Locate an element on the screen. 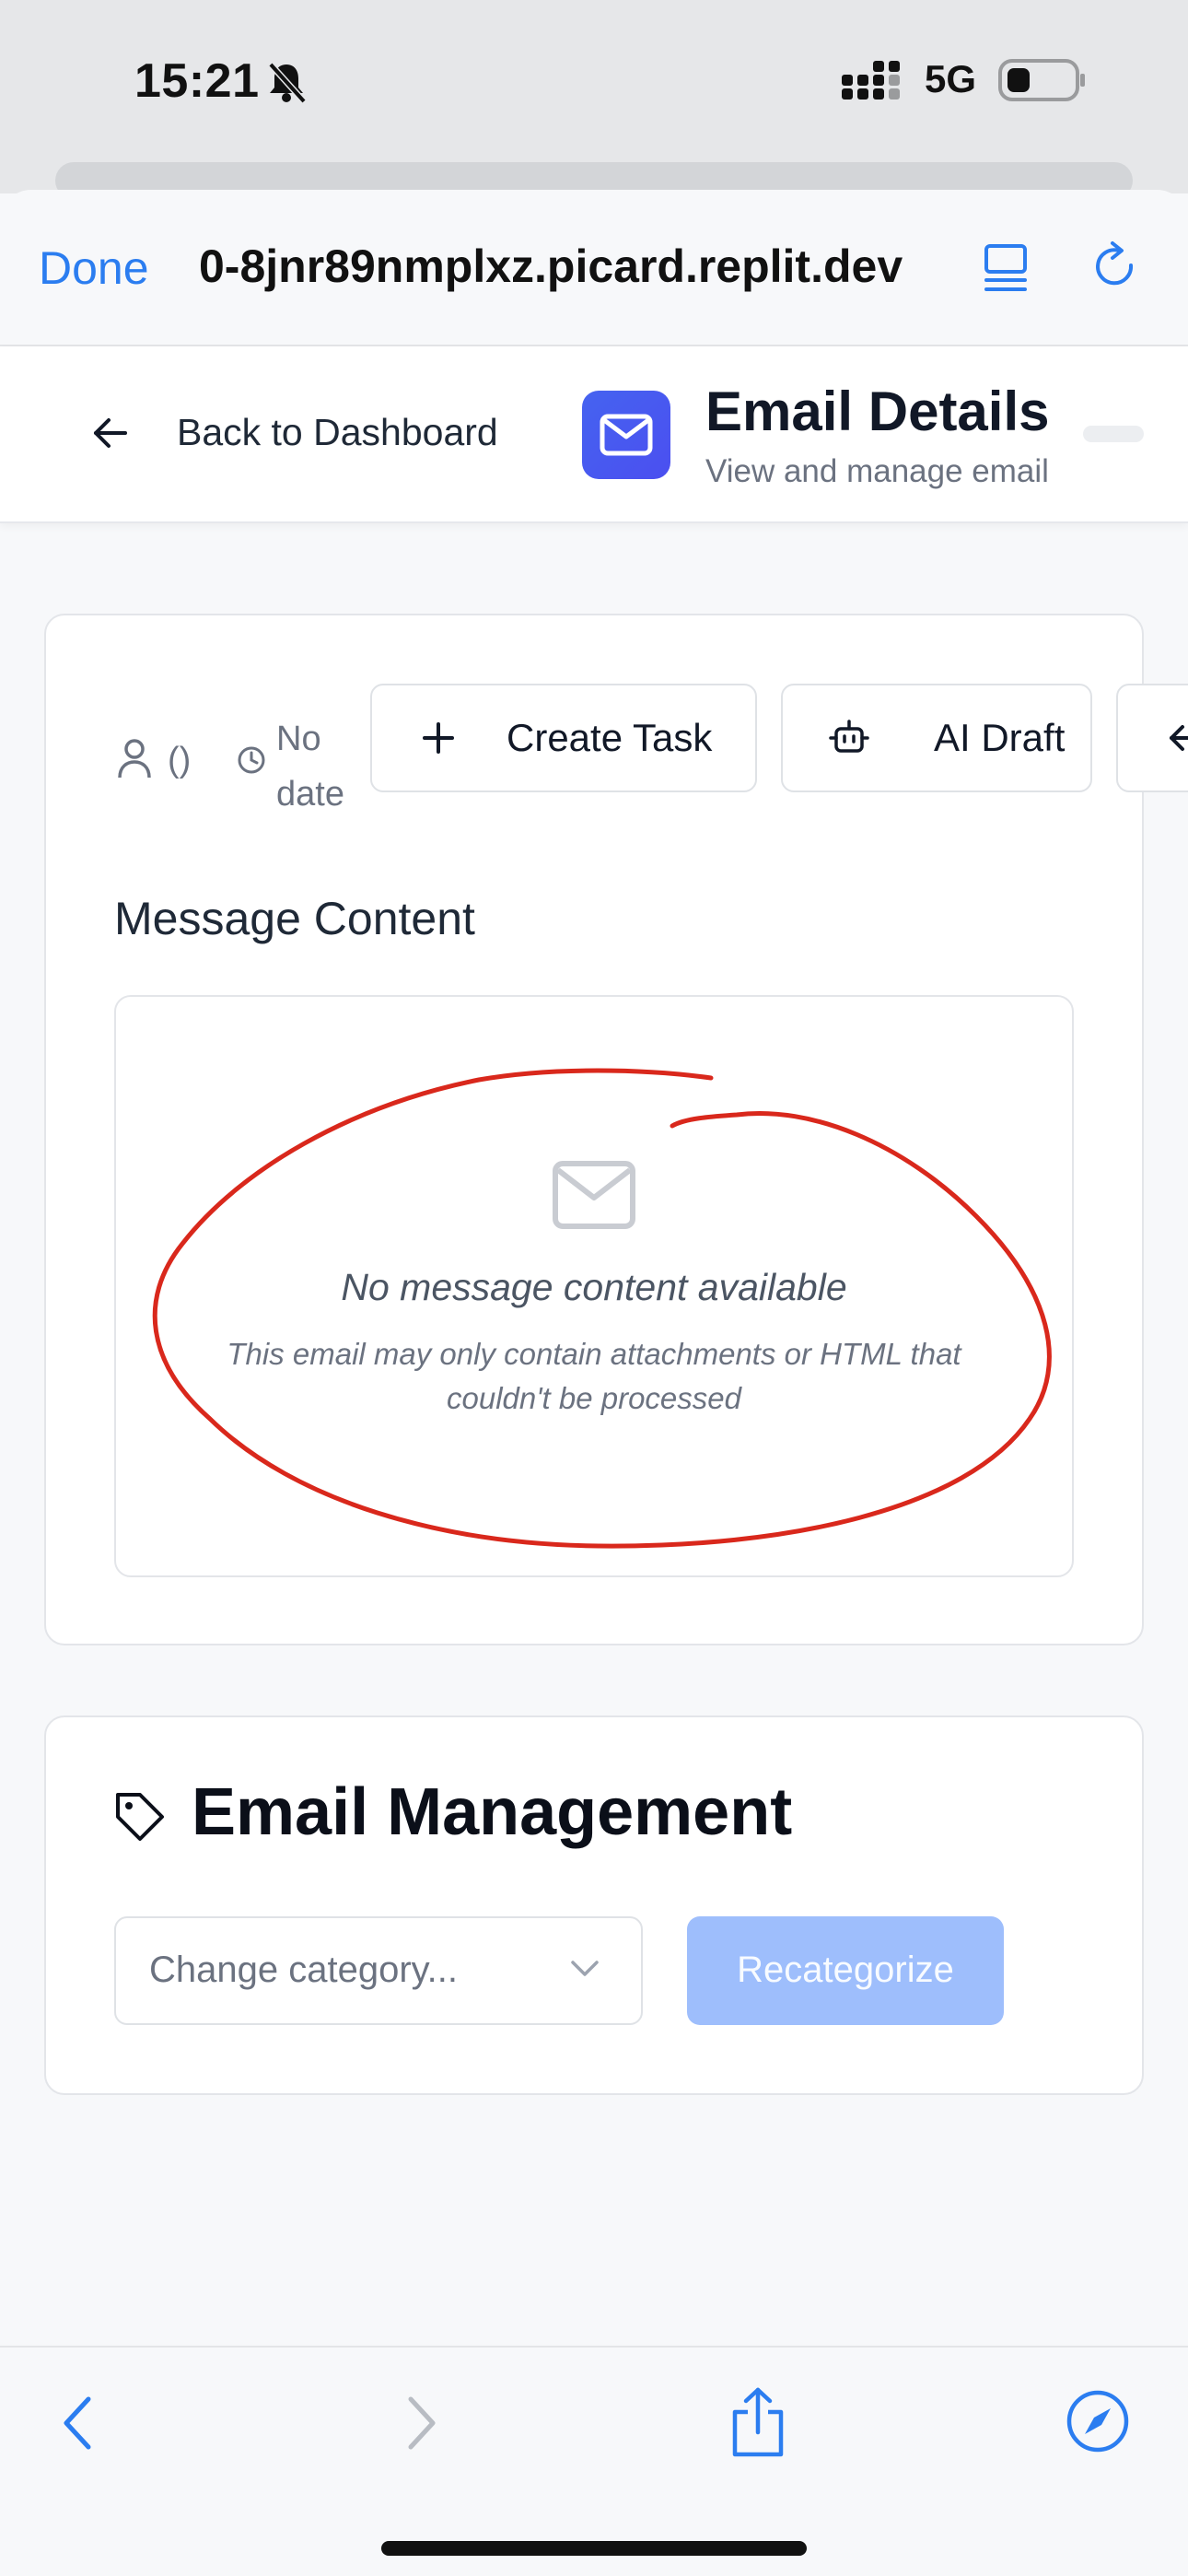 The width and height of the screenshot is (1188, 2576). ai-draft-button: AI Draft is located at coordinates (937, 738).